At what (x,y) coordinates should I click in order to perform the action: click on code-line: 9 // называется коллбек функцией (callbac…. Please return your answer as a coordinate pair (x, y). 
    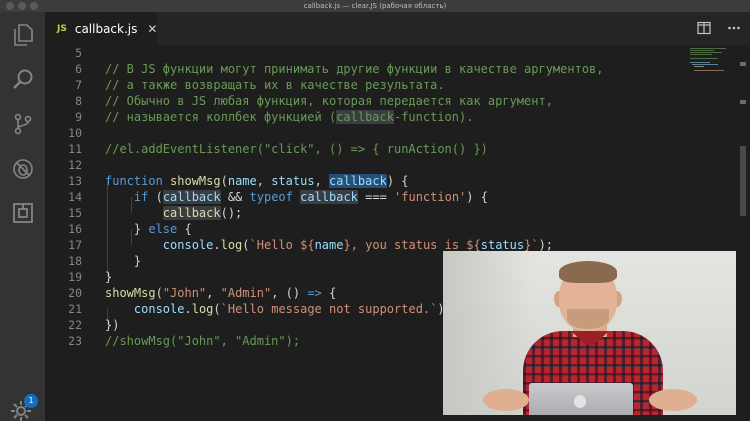
    Looking at the image, I should click on (397, 117).